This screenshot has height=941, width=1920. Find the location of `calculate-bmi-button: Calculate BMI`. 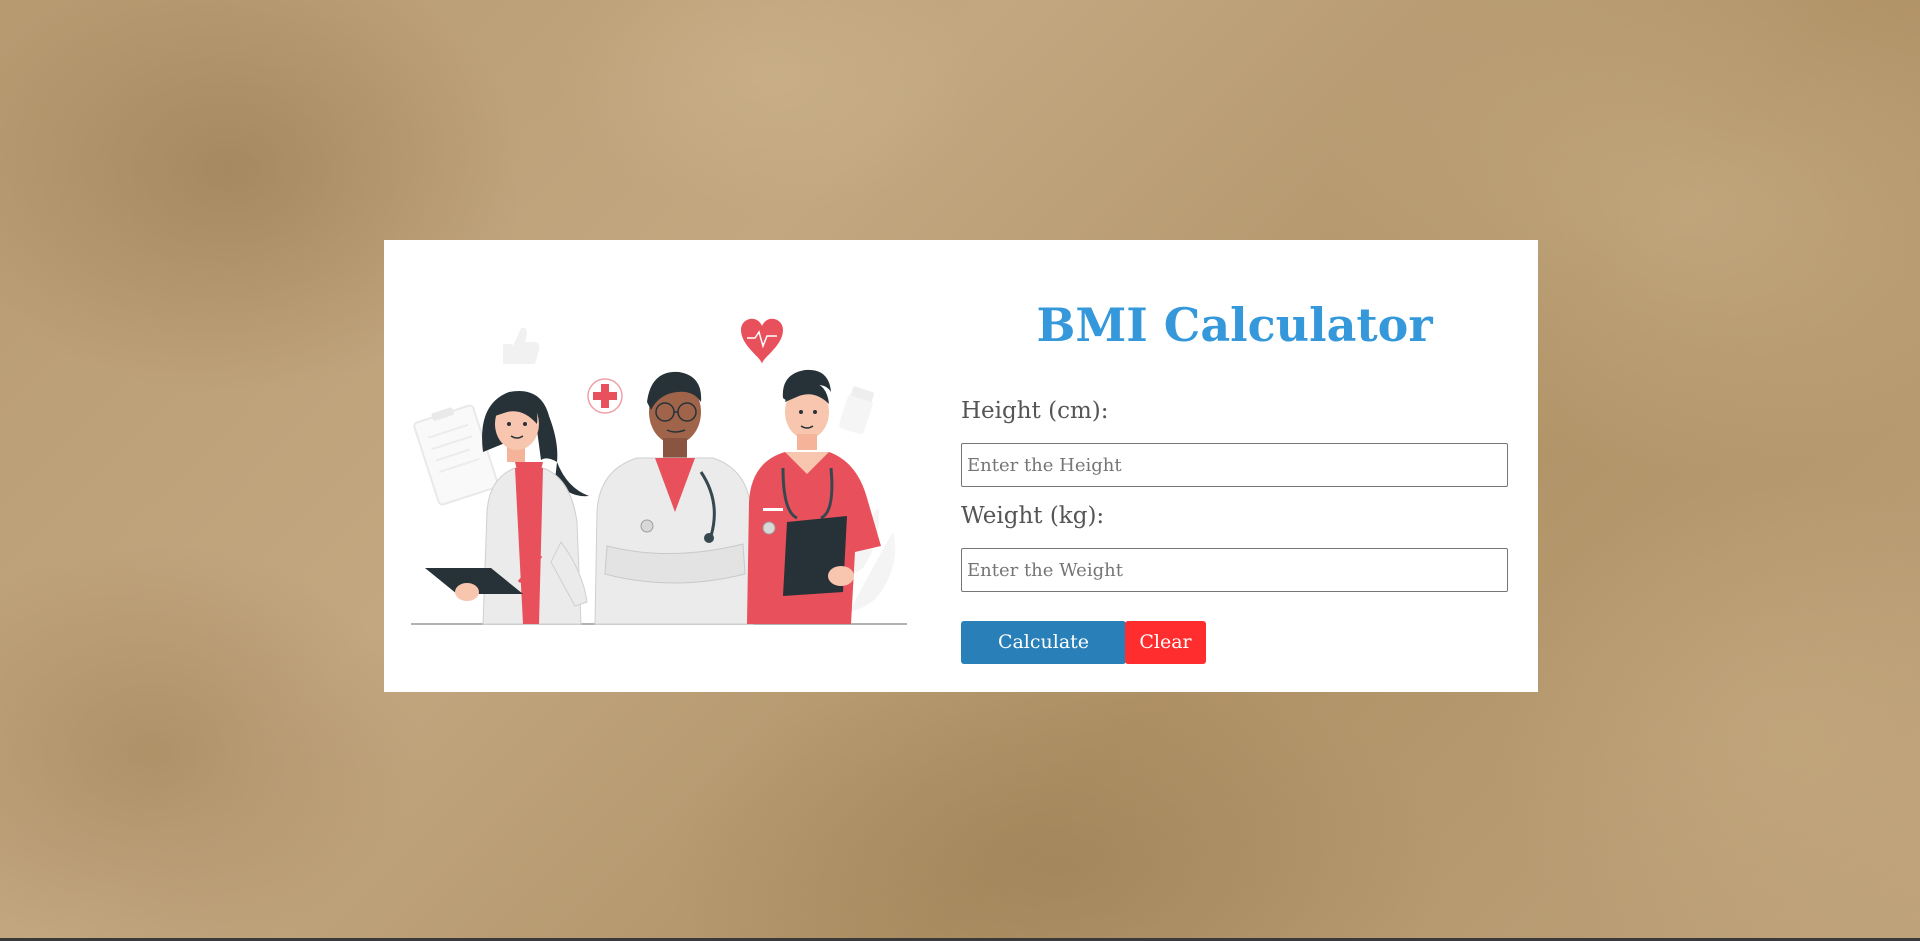

calculate-bmi-button: Calculate BMI is located at coordinates (1043, 658).